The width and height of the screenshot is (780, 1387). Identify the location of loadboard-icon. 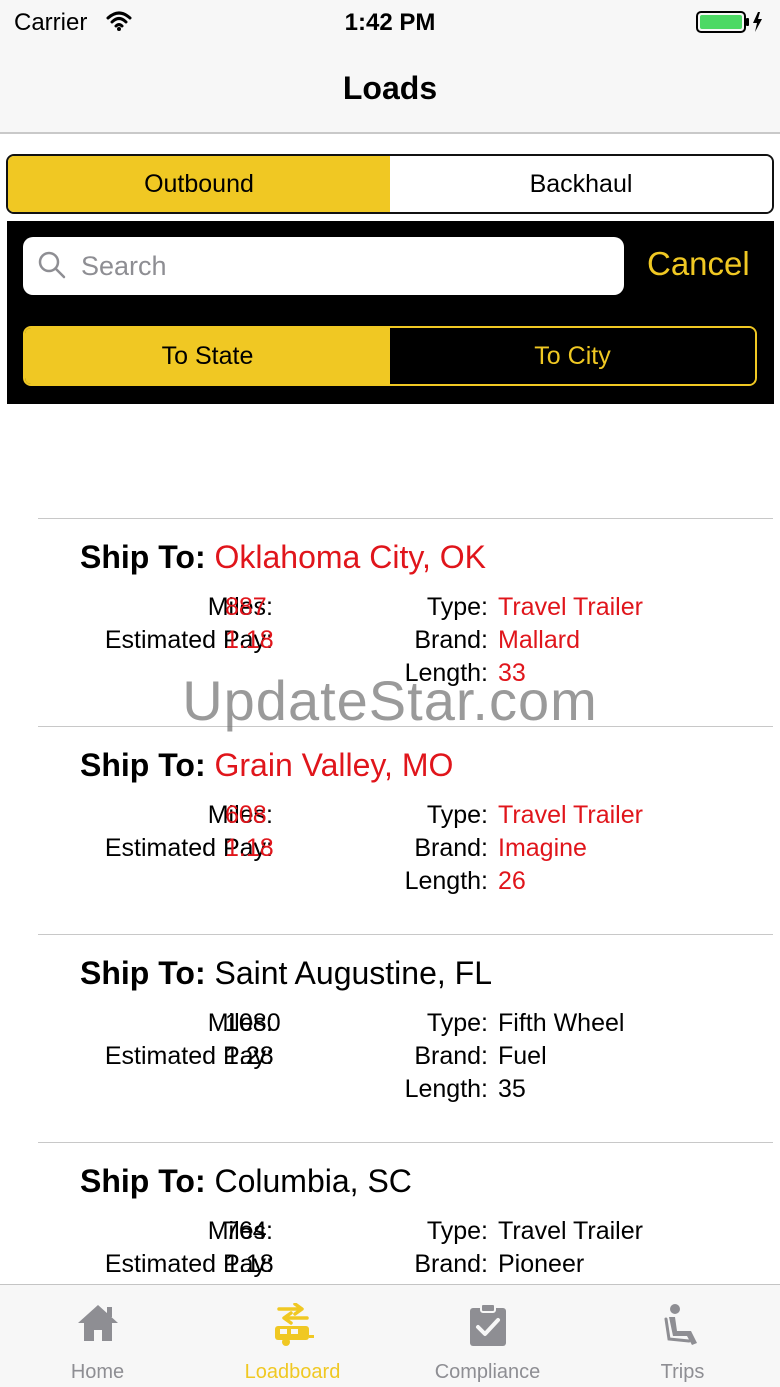
(293, 1327).